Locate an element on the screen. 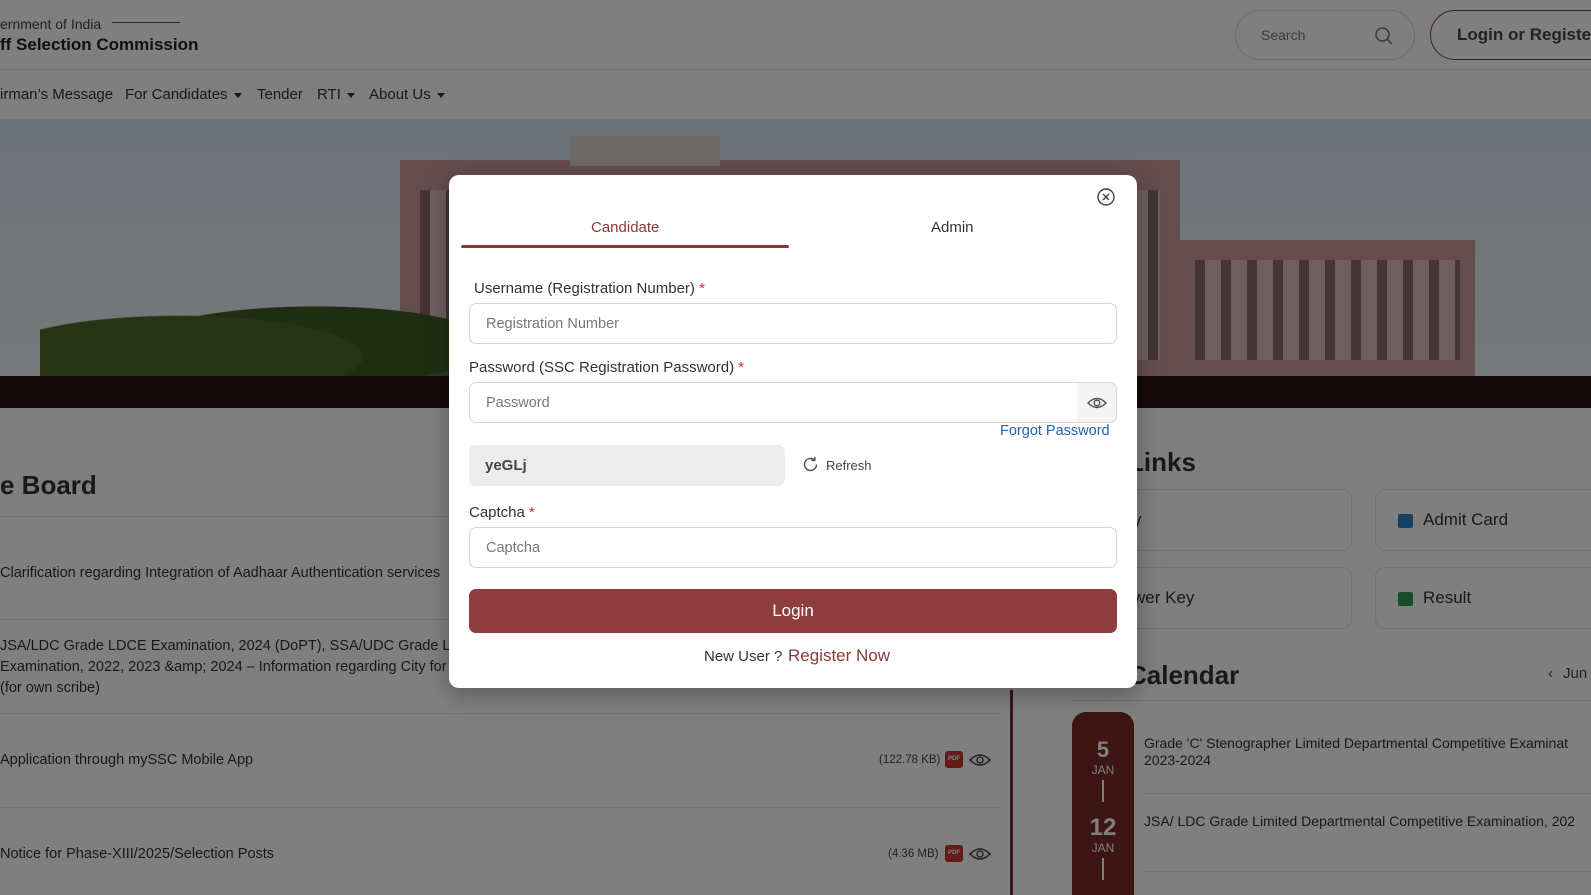 The width and height of the screenshot is (1591, 895). captcha-label: Captcha * is located at coordinates (502, 512).